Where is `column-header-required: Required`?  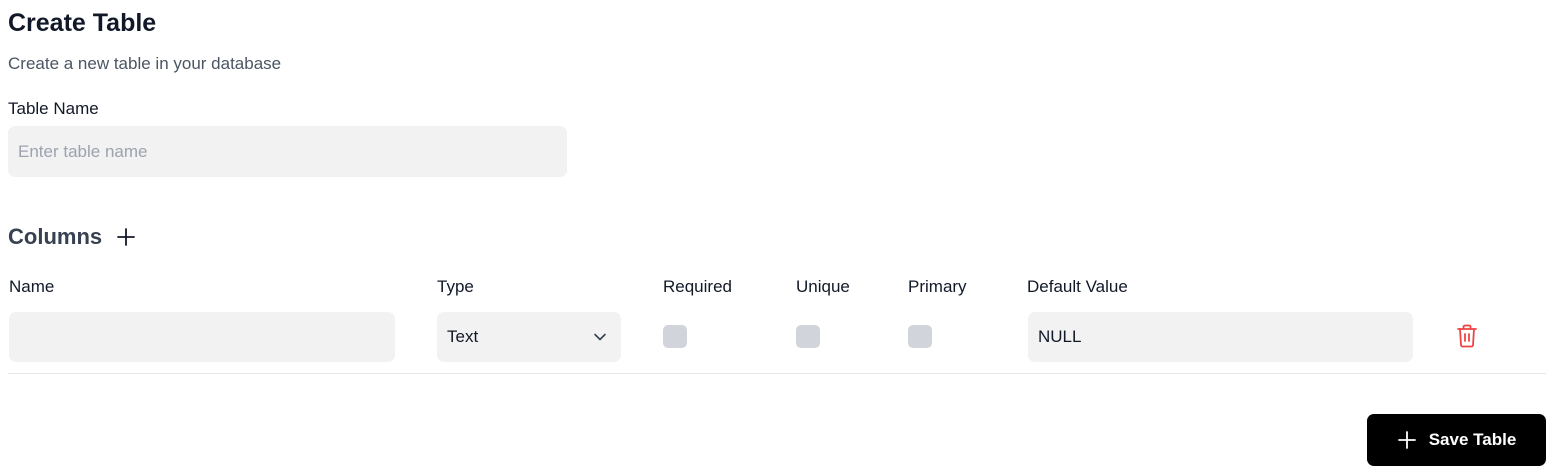
column-header-required: Required is located at coordinates (697, 286).